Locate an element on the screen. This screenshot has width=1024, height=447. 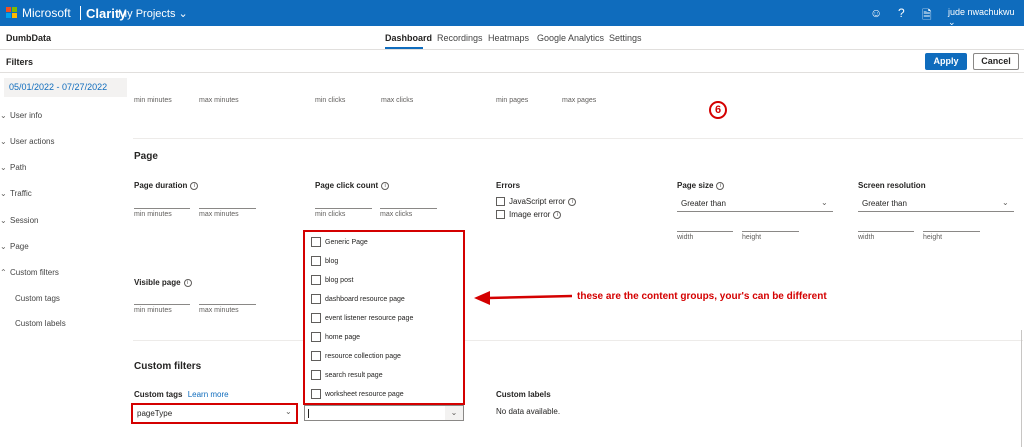
document-icon: 🗎 is located at coordinates (927, 16).